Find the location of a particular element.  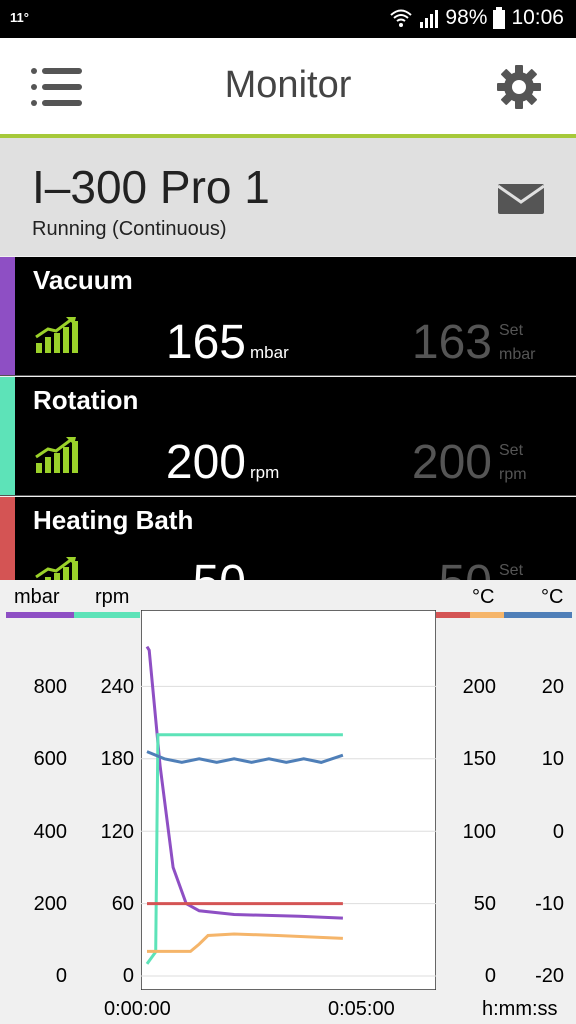

status-icons: 98% 10:06 is located at coordinates (476, 18).